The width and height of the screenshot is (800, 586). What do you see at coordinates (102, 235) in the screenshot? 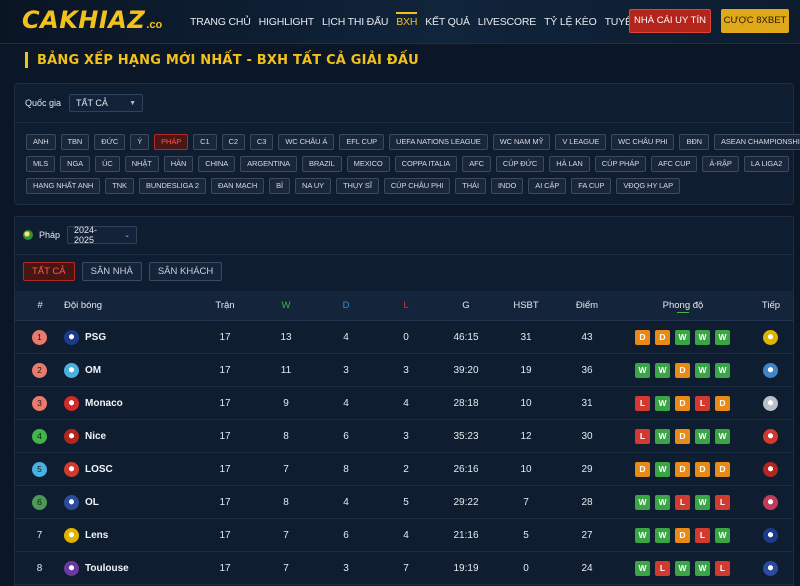
I see `season-select: 2024-2025 ⌄` at bounding box center [102, 235].